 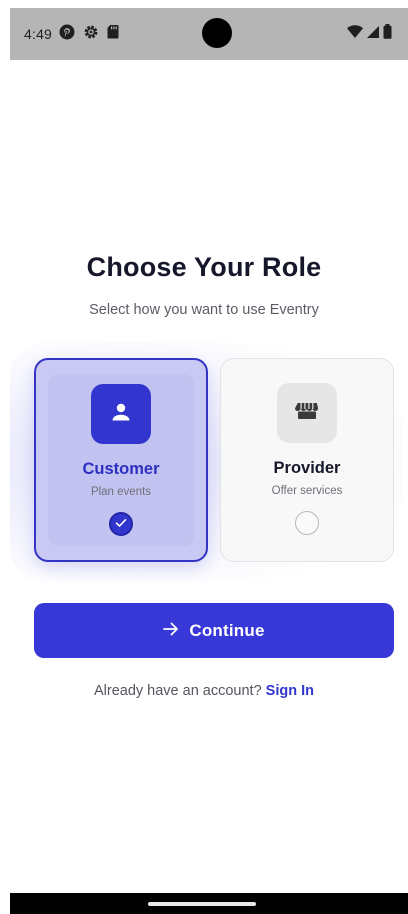 What do you see at coordinates (204, 310) in the screenshot?
I see `page-subtitle: Select how you want to use Eventry` at bounding box center [204, 310].